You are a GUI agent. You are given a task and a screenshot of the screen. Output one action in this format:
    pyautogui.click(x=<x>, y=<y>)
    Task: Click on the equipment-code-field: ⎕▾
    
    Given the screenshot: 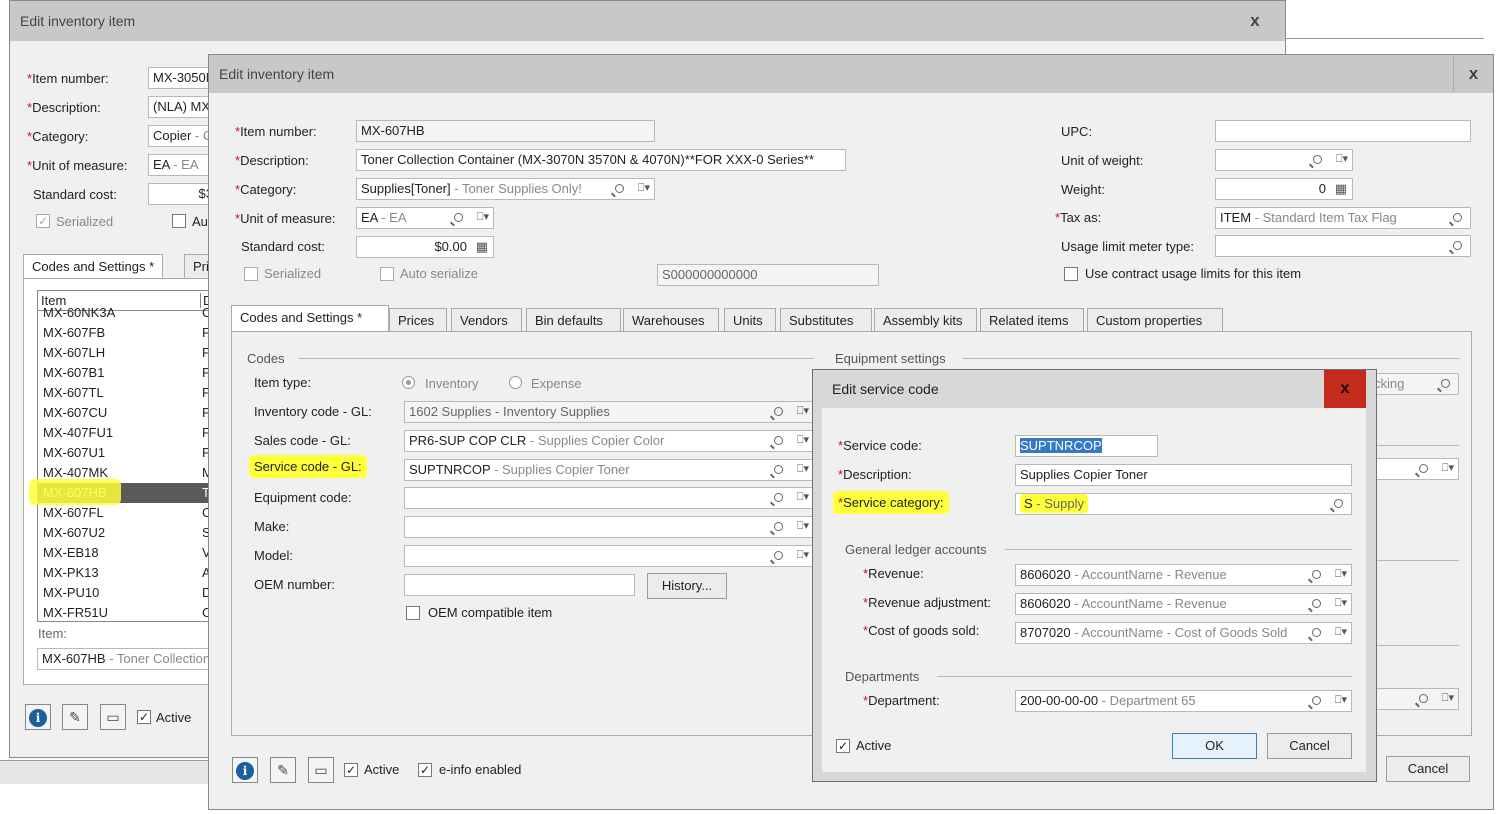 What is the action you would take?
    pyautogui.click(x=609, y=498)
    